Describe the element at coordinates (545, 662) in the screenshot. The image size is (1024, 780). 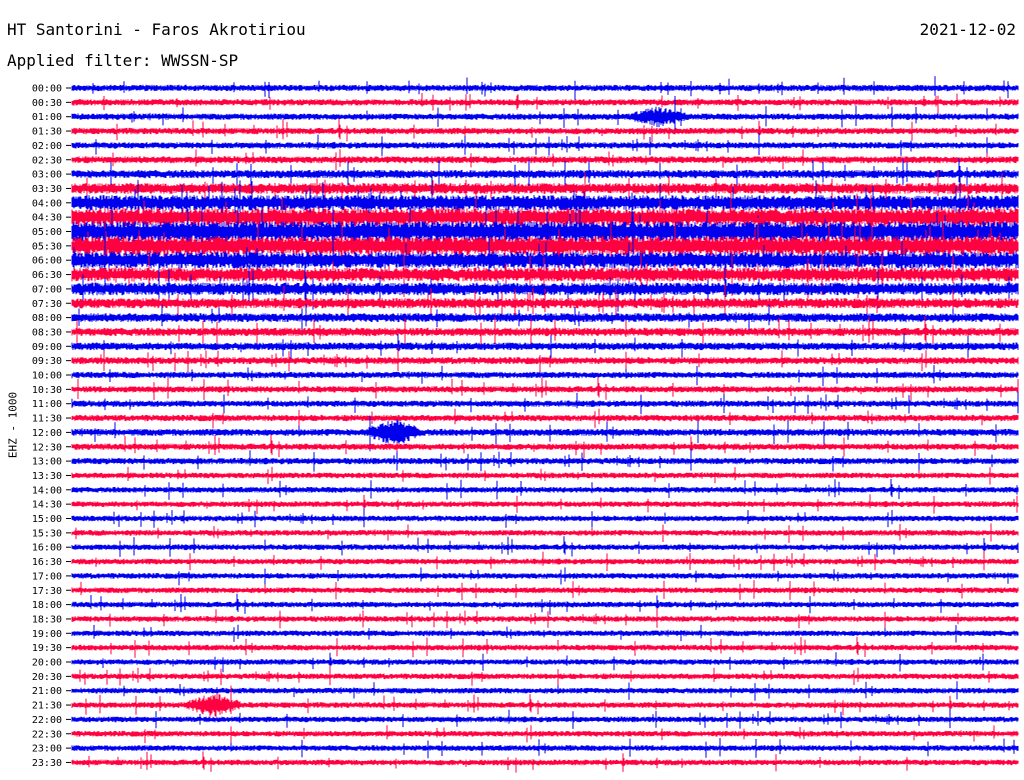
I see `seismic-trace-2000` at that location.